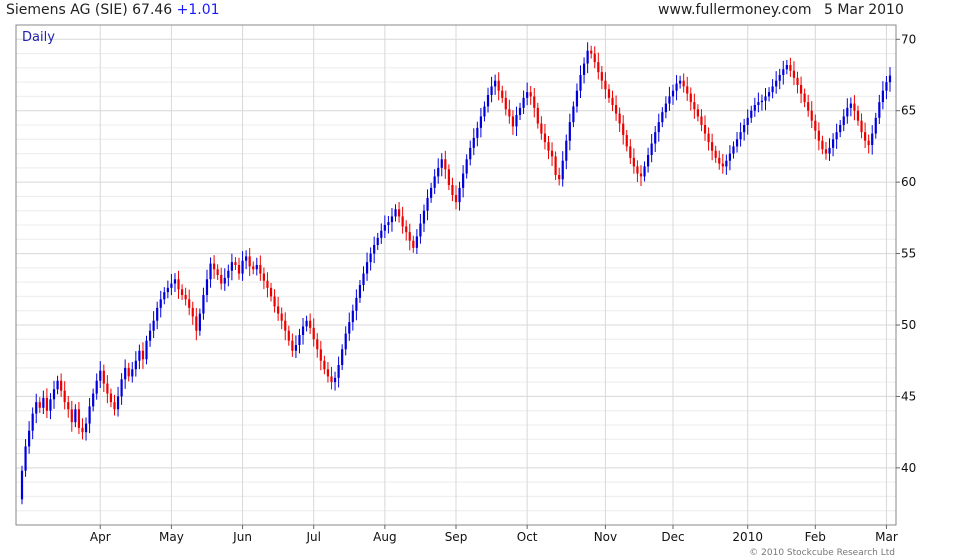 The height and width of the screenshot is (560, 980). What do you see at coordinates (38, 37) in the screenshot?
I see `period-label: Daily` at bounding box center [38, 37].